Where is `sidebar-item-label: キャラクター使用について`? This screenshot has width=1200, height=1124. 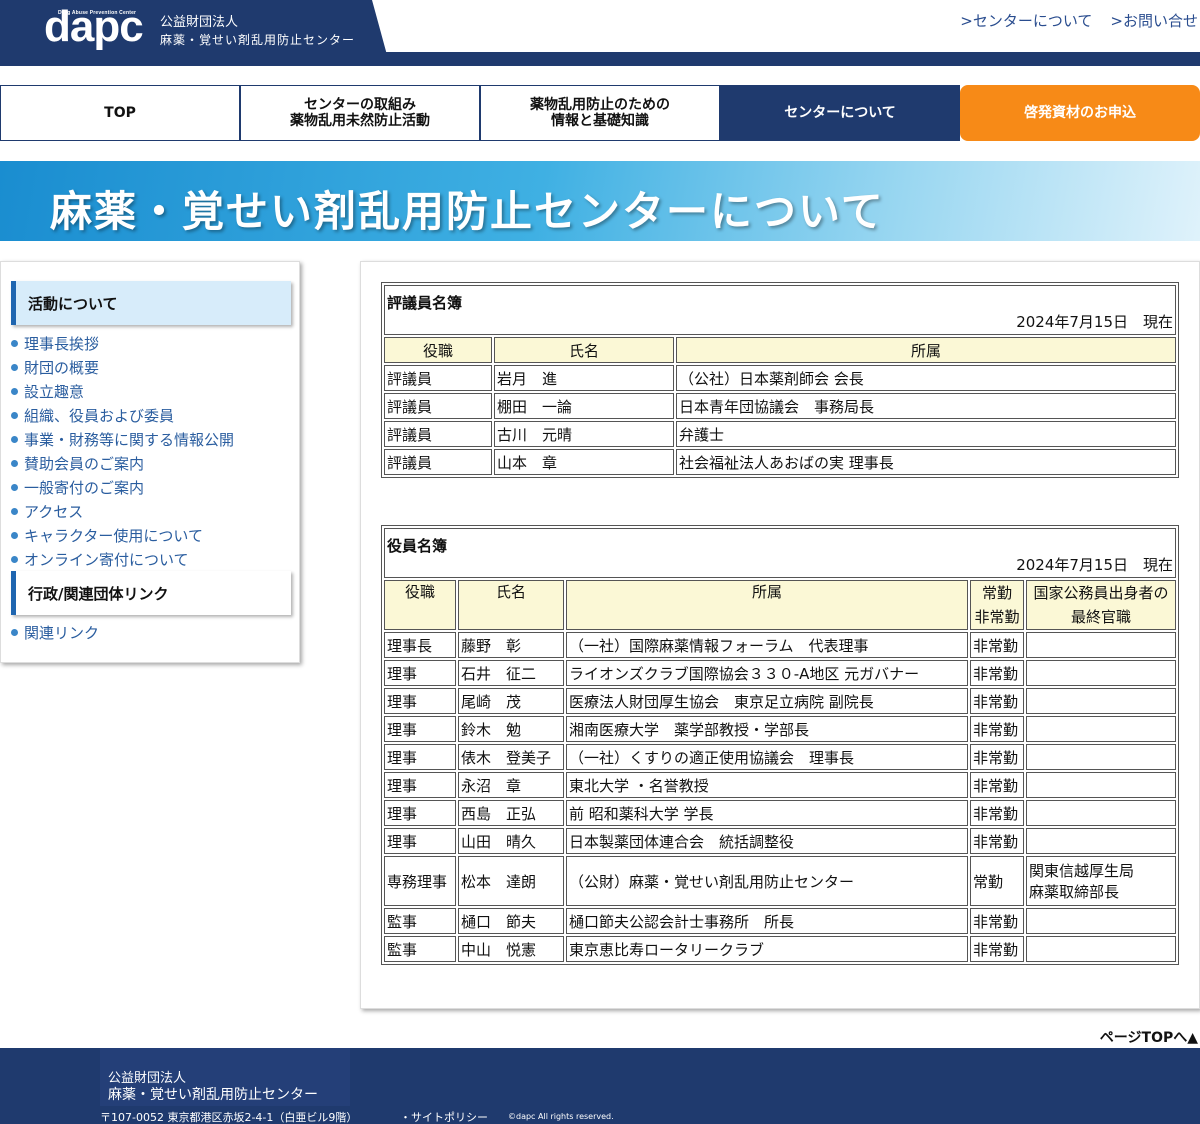 sidebar-item-label: キャラクター使用について is located at coordinates (113, 535).